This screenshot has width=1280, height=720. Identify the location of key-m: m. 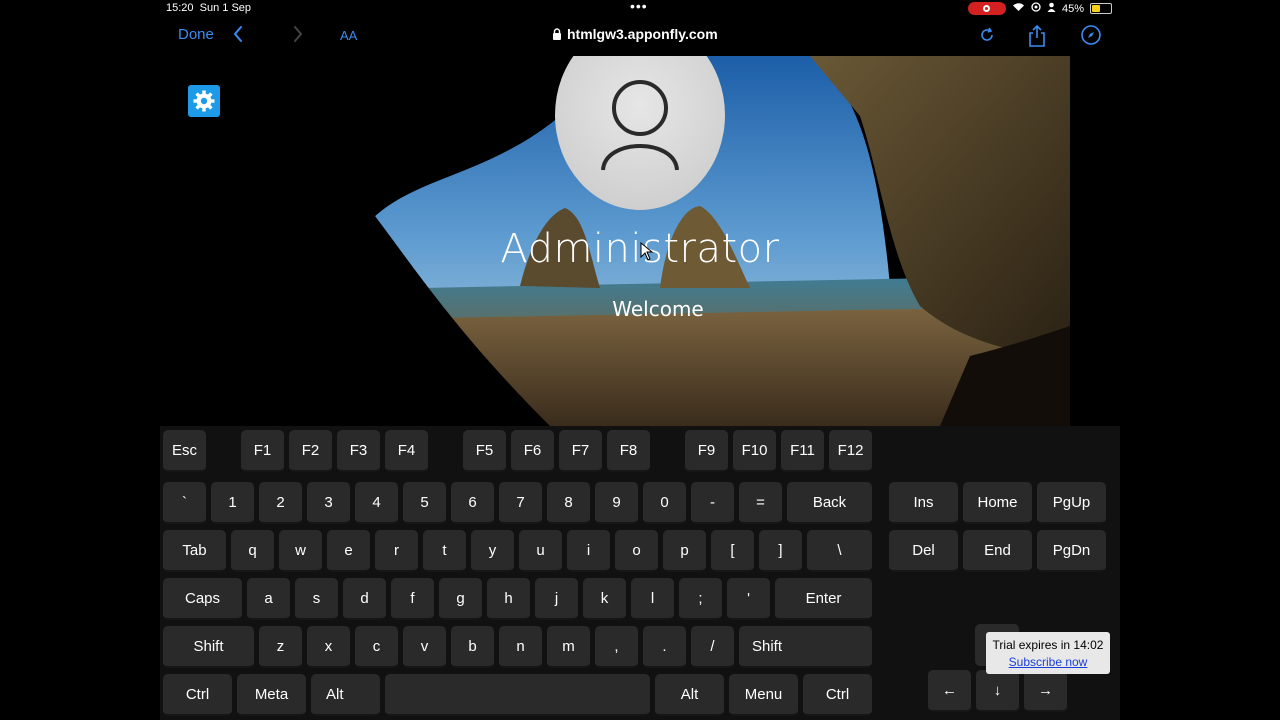
(568, 647).